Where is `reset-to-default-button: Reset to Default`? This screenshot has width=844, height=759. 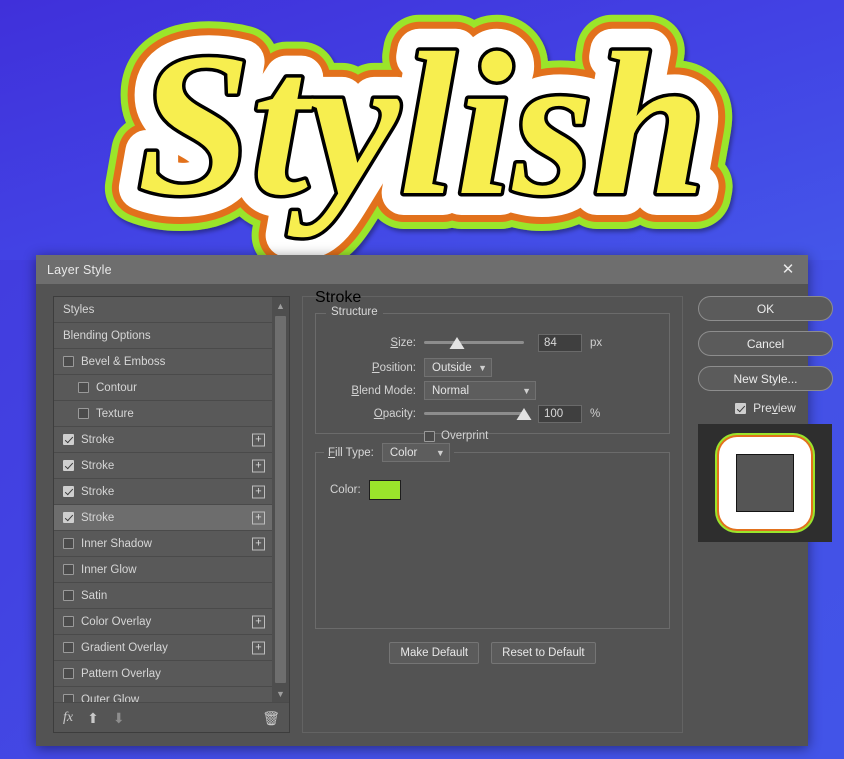
reset-to-default-button: Reset to Default is located at coordinates (543, 653).